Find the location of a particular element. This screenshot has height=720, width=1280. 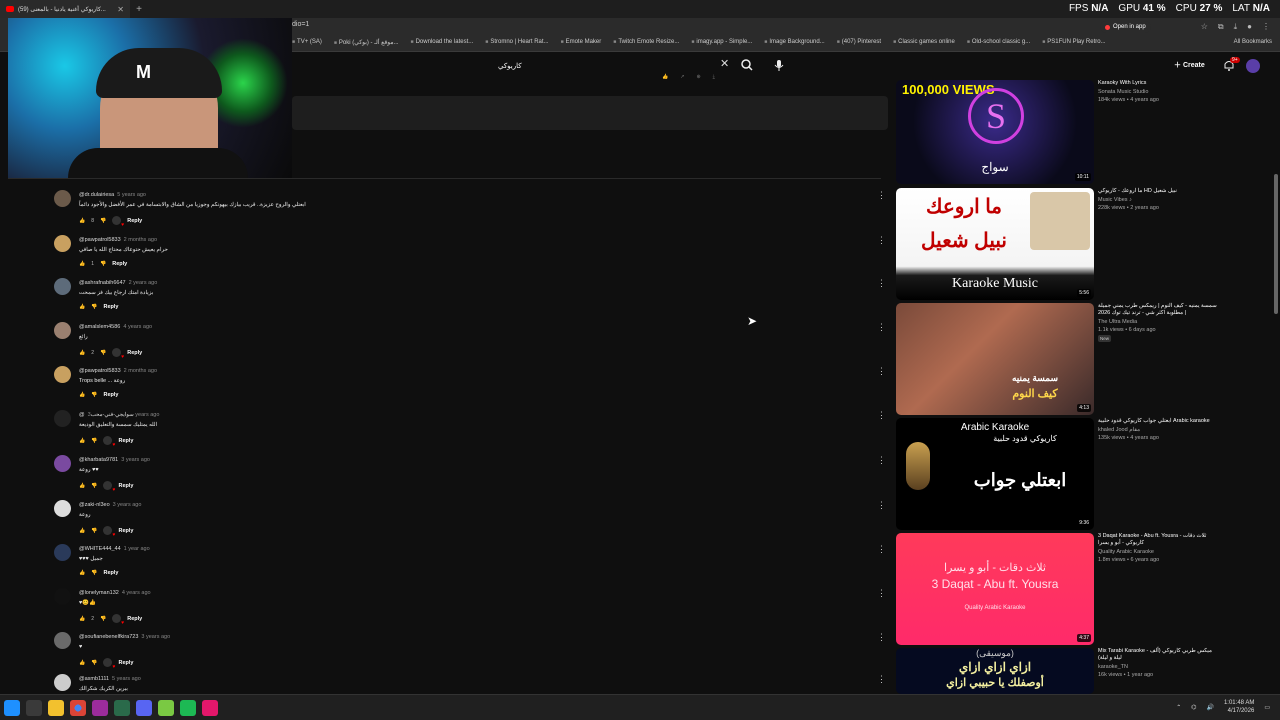

create-button: ＋ Create is located at coordinates (1189, 65).